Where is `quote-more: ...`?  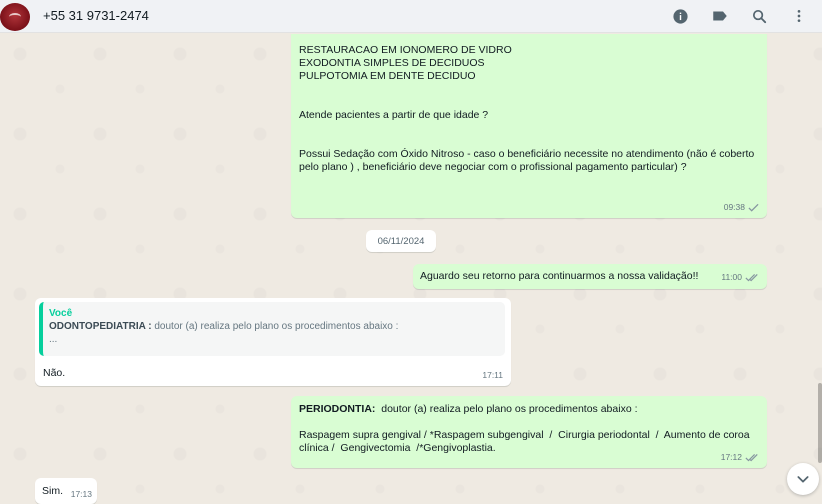 quote-more: ... is located at coordinates (53, 339).